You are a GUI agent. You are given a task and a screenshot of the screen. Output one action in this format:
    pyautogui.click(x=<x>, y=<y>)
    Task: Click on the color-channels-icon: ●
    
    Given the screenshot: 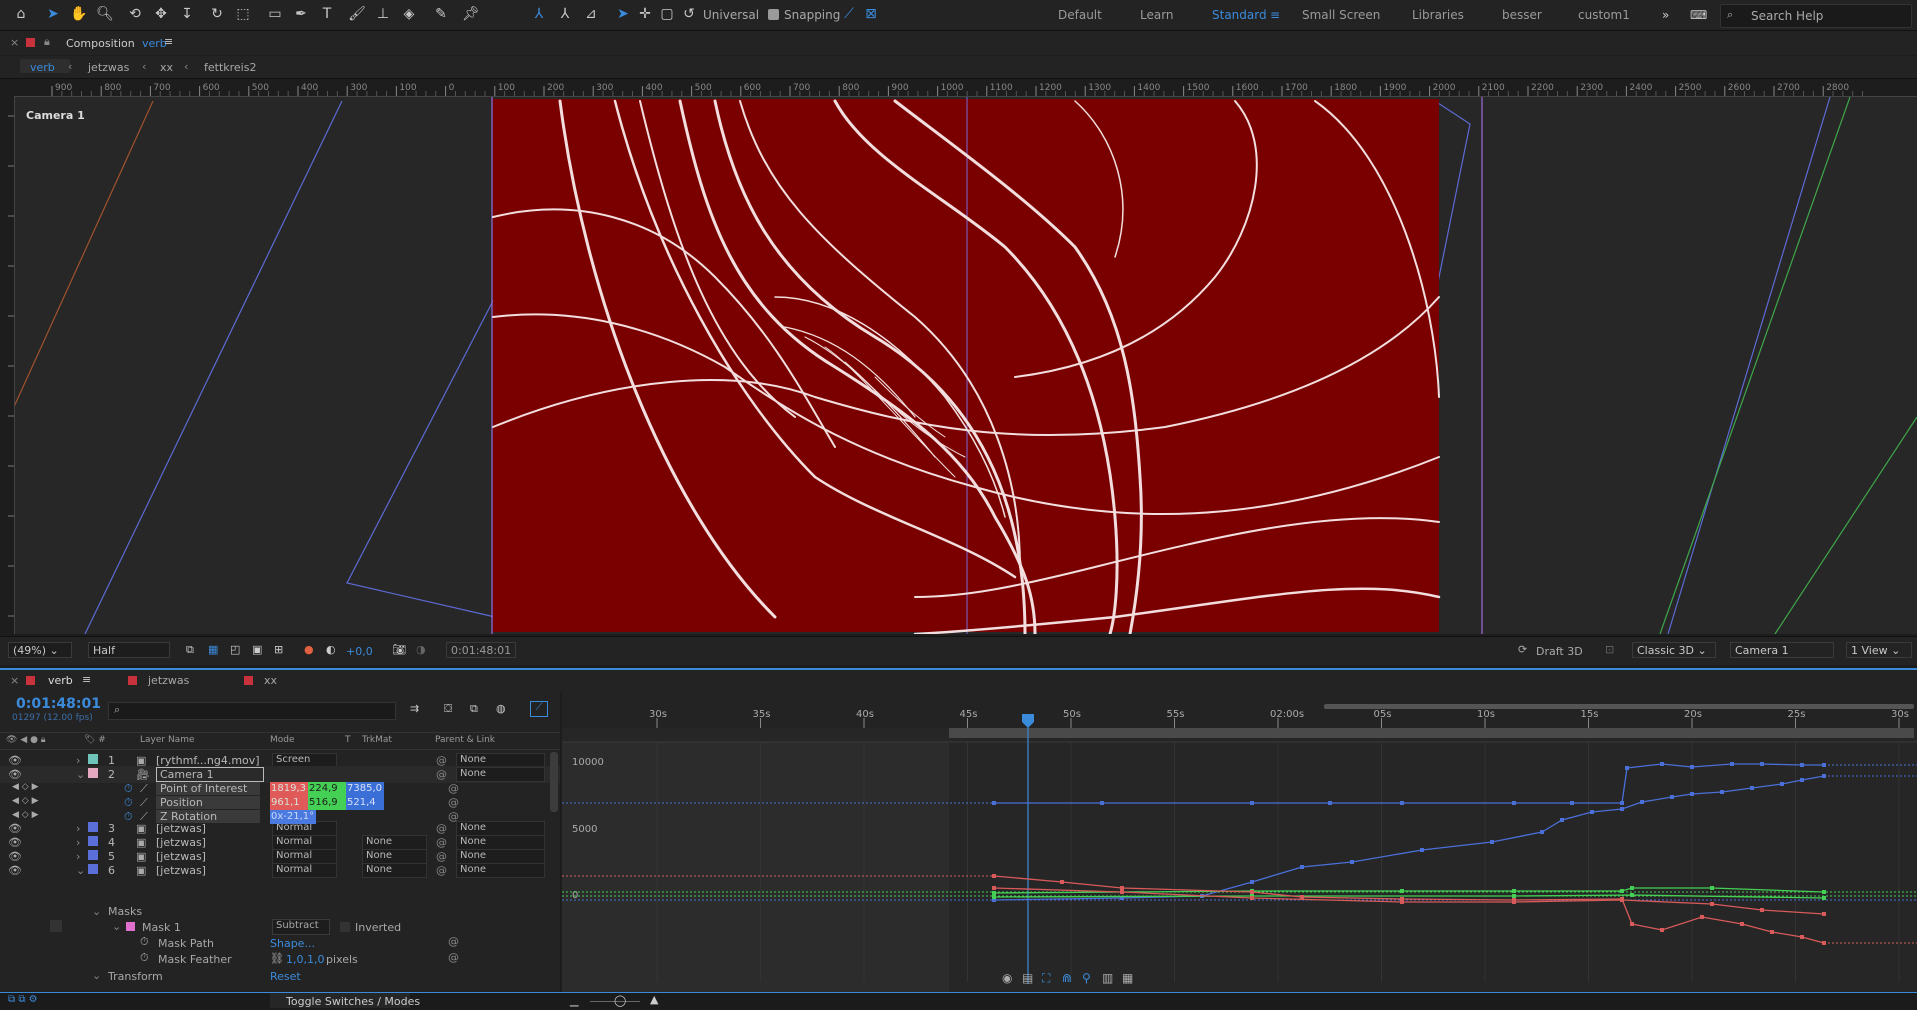 What is the action you would take?
    pyautogui.click(x=309, y=649)
    